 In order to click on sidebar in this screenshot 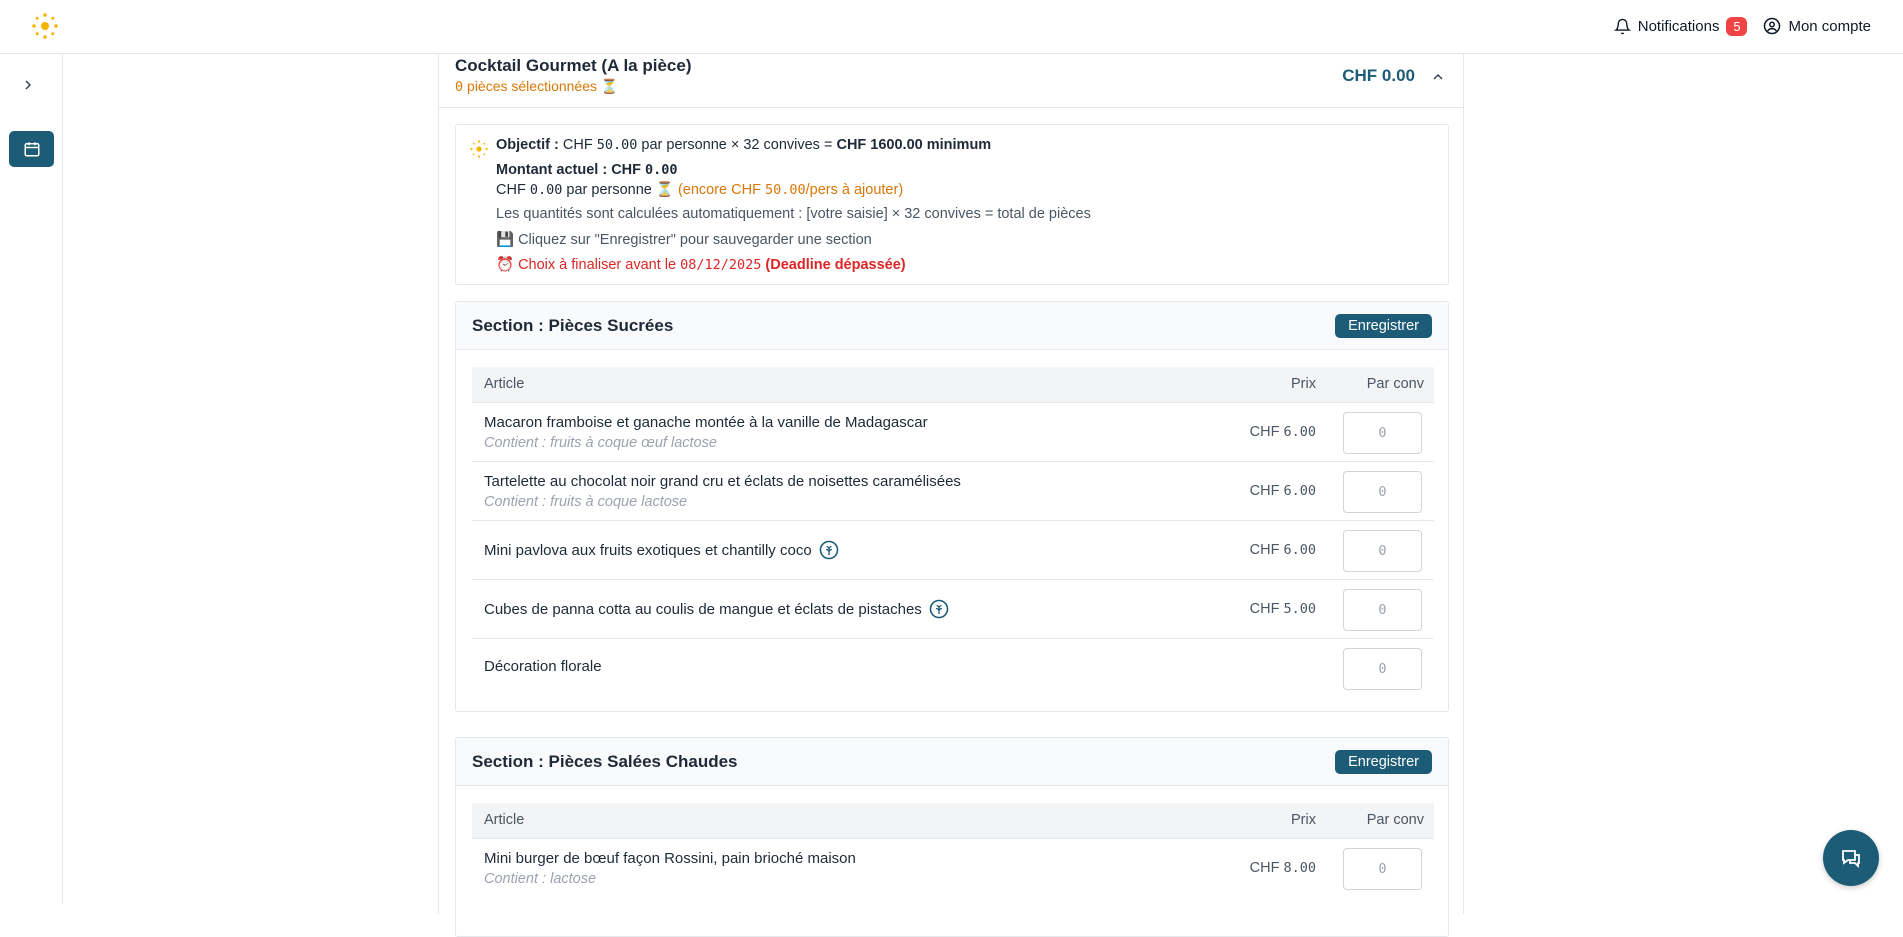, I will do `click(31, 479)`.